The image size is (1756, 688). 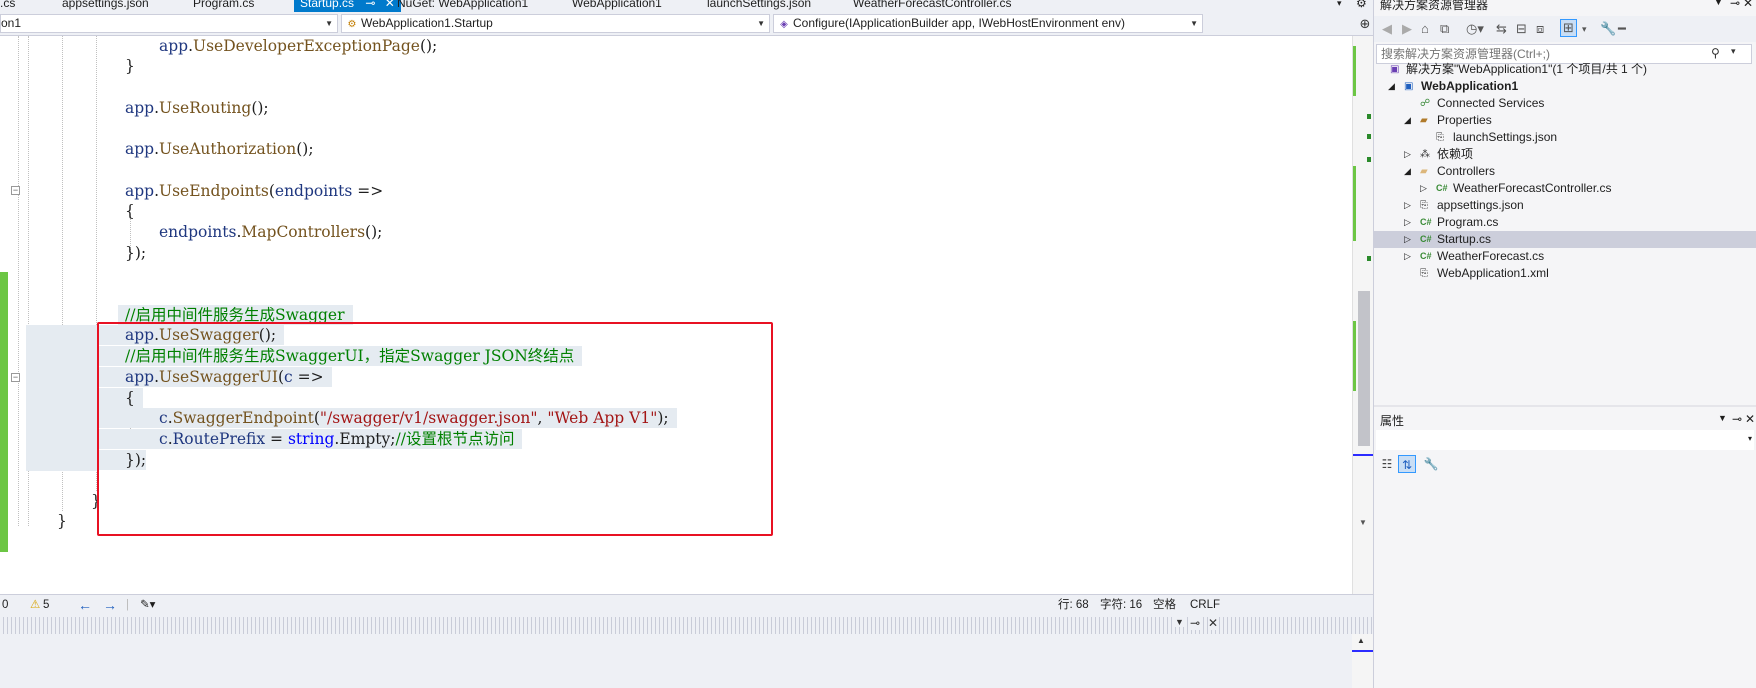 What do you see at coordinates (1565, 205) in the screenshot?
I see `tree-item-appsettings: ▷ ⎘ appsettings.json` at bounding box center [1565, 205].